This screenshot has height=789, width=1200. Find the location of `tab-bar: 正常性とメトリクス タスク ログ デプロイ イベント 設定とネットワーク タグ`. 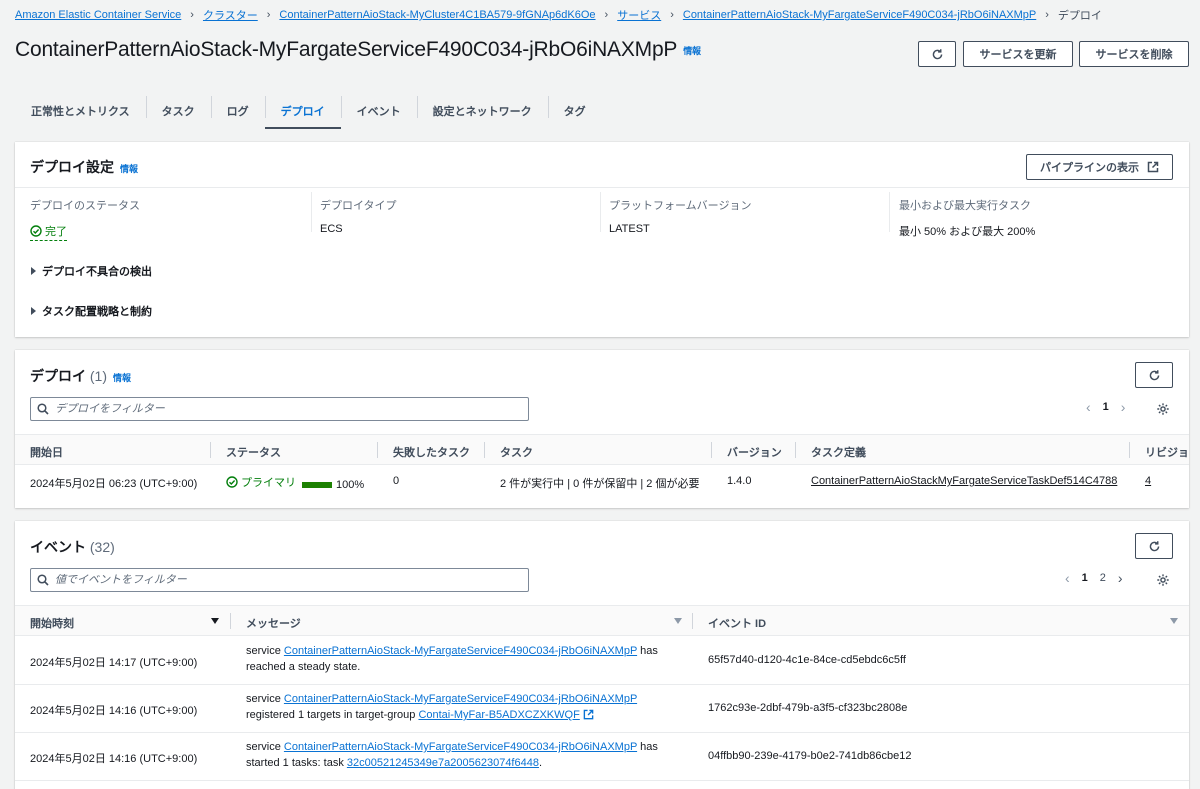

tab-bar: 正常性とメトリクス タスク ログ デプロイ イベント 設定とネットワーク タグ is located at coordinates (600, 110).